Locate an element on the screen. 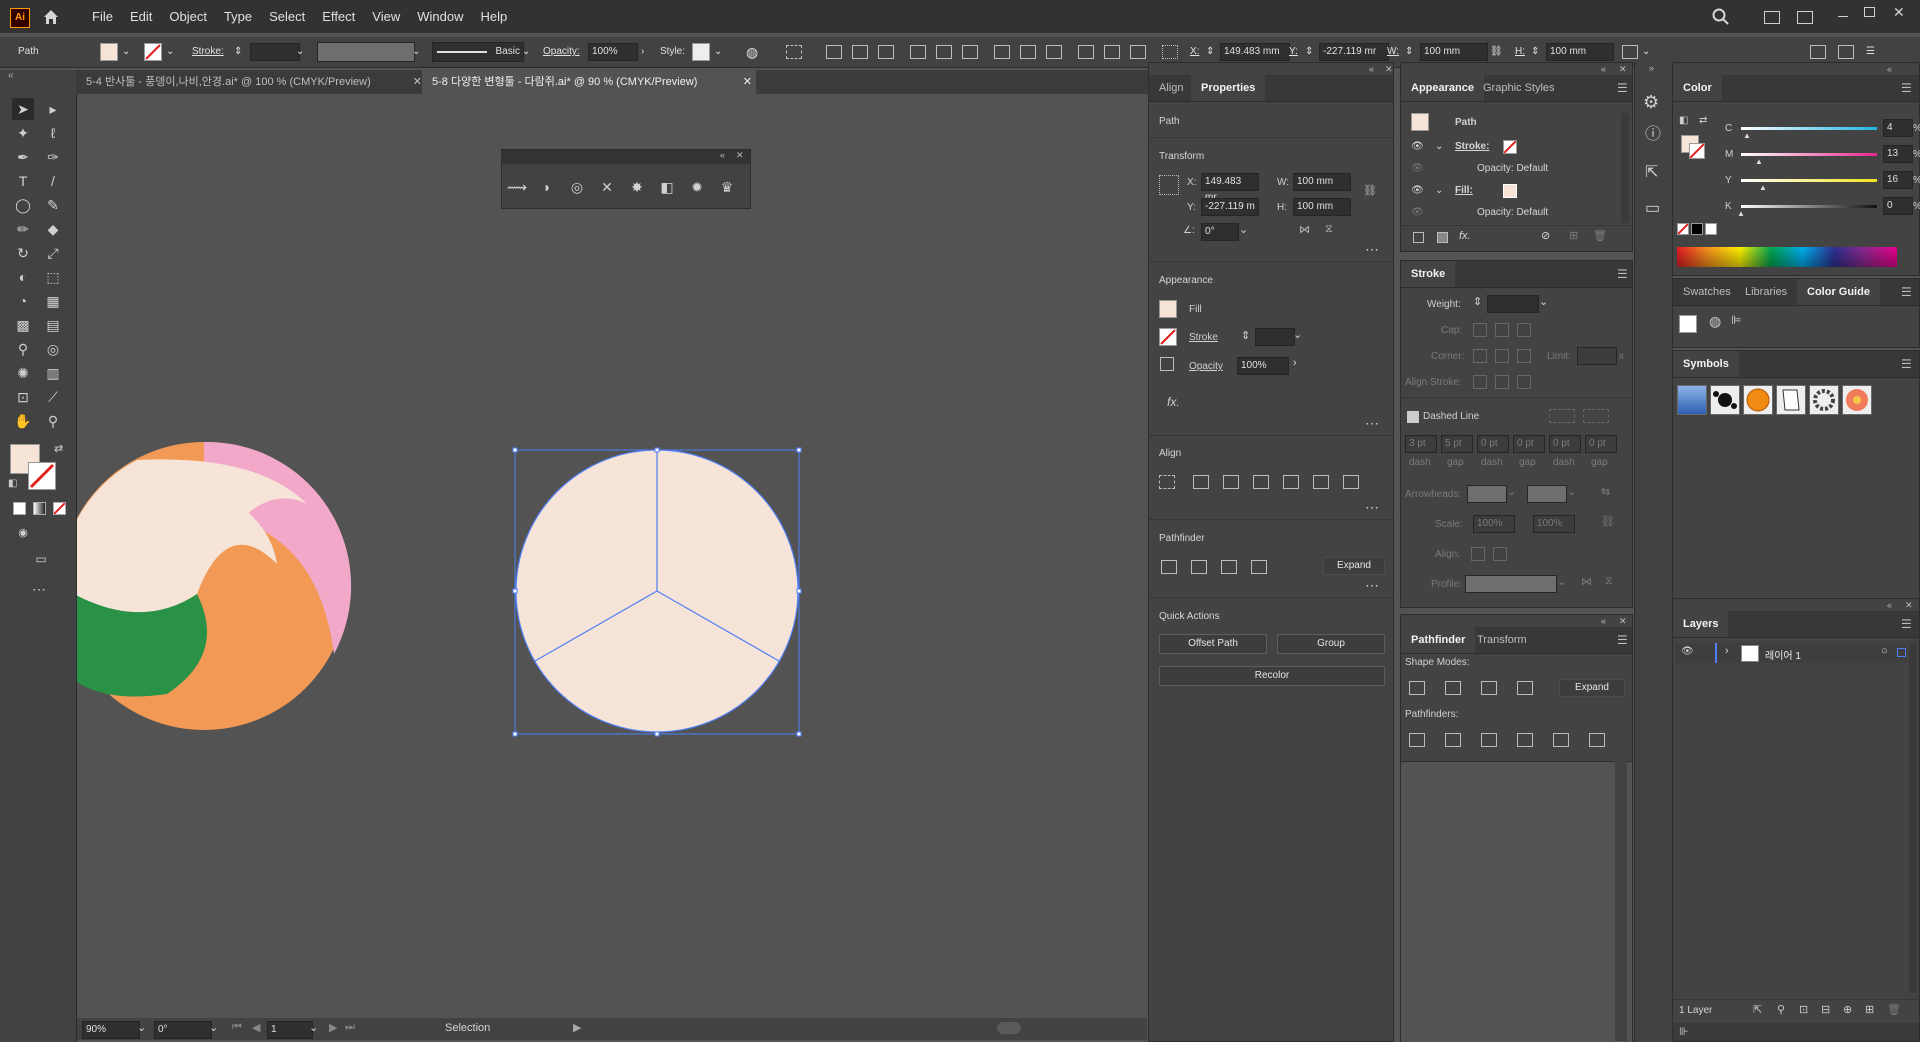 The image size is (1920, 1042). tab-properties: Properties is located at coordinates (1228, 88).